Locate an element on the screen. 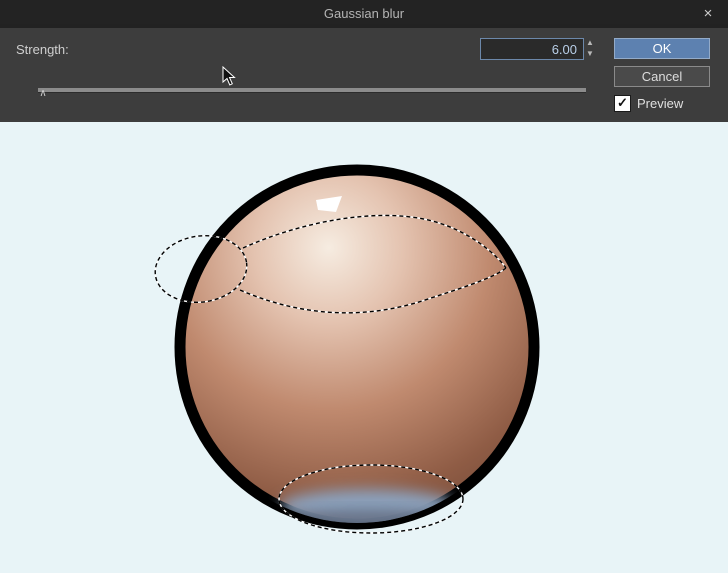 The width and height of the screenshot is (728, 573). strength-input is located at coordinates (532, 49).